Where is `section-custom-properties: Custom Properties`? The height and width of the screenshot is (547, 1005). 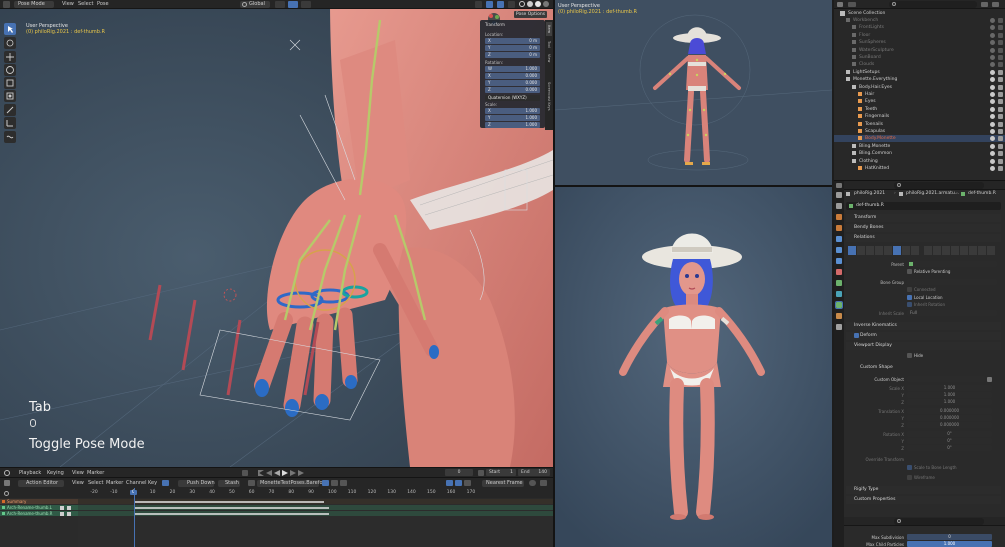 section-custom-properties: Custom Properties is located at coordinates (923, 500).